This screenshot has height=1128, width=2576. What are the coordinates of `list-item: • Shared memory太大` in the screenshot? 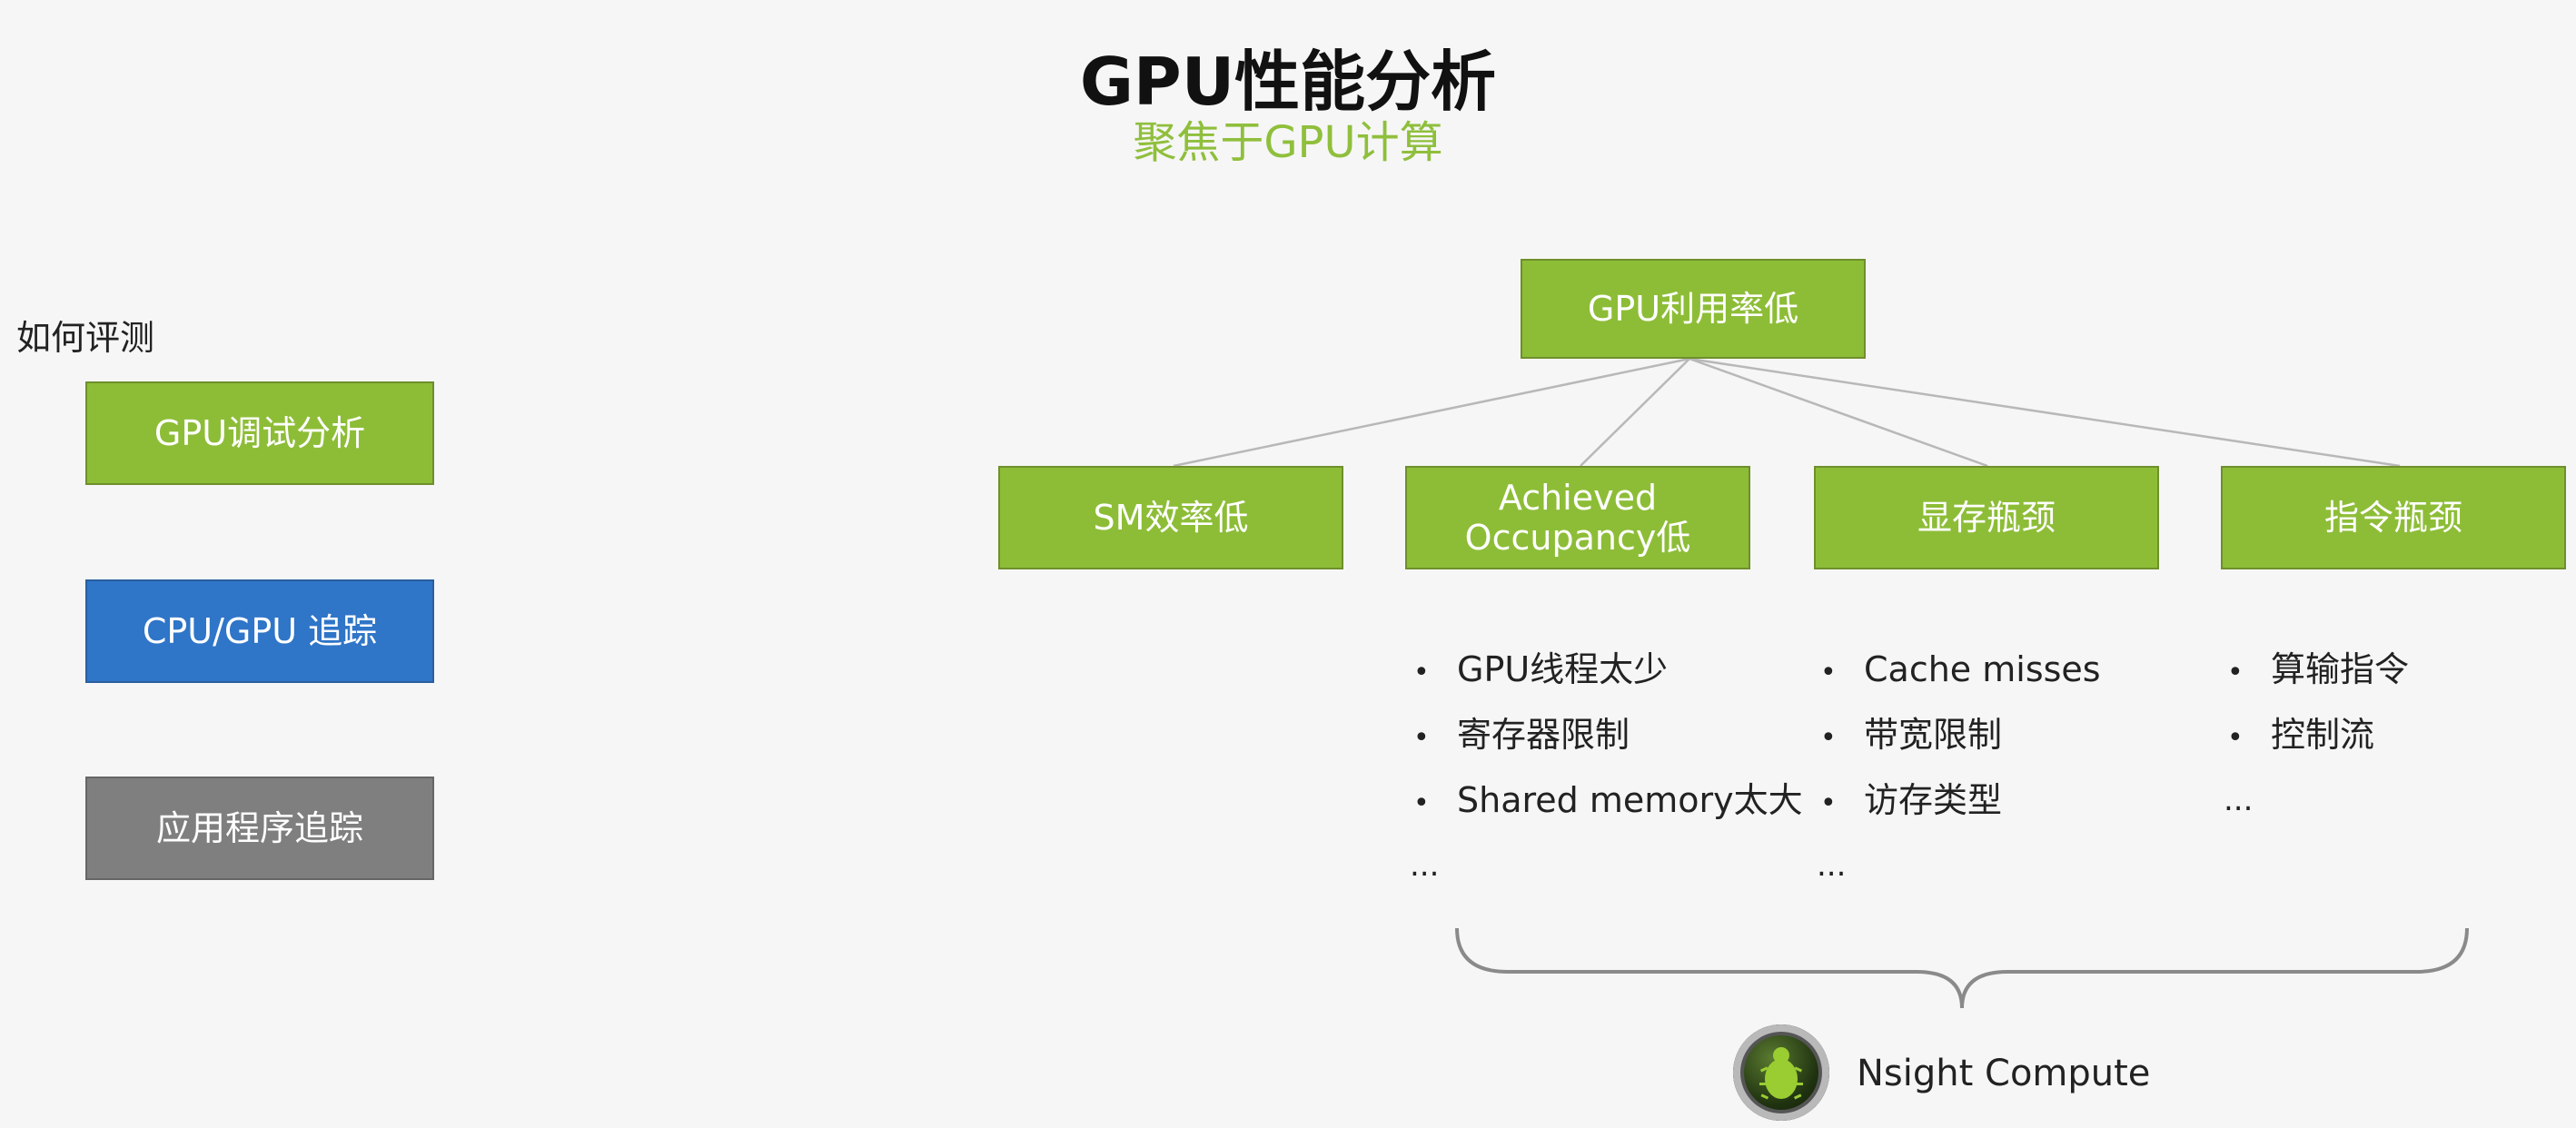 It's located at (1608, 800).